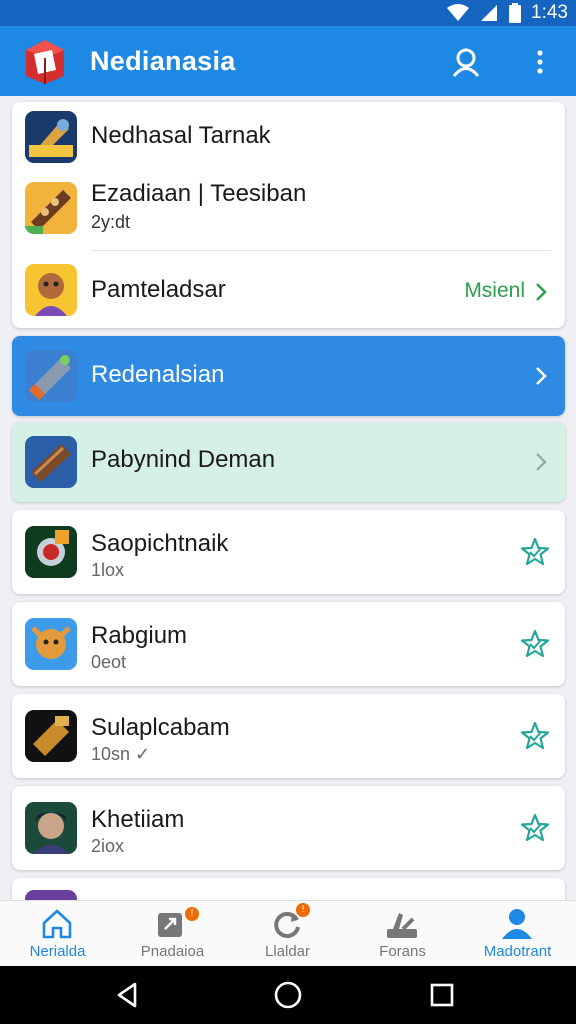 This screenshot has height=1024, width=576. I want to click on list-item: Khetiiam 2iox, so click(288, 828).